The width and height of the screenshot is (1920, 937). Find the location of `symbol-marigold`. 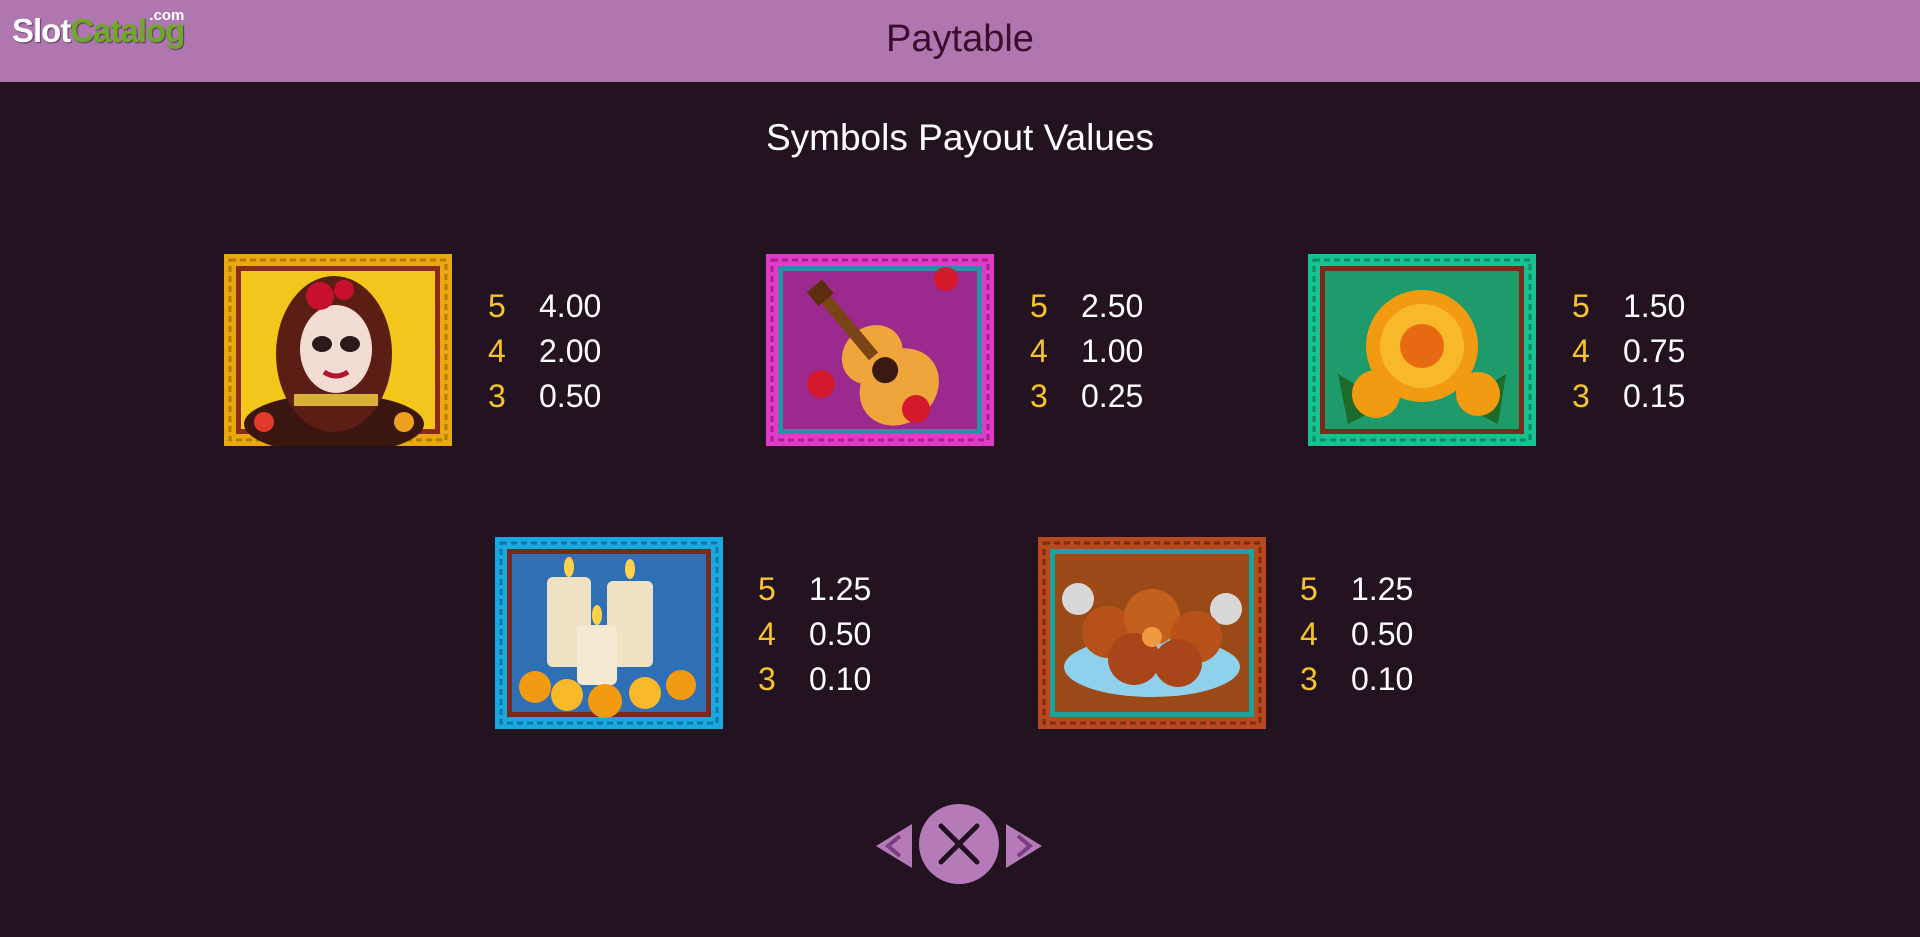

symbol-marigold is located at coordinates (1422, 350).